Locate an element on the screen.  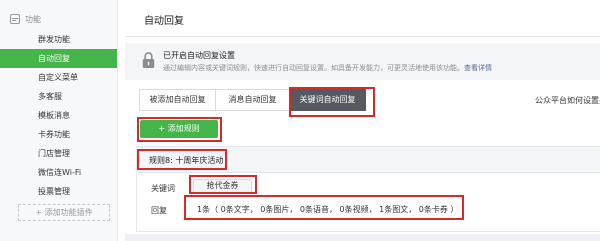
rule-name: 规则8: 十周年庆活动 is located at coordinates (186, 160).